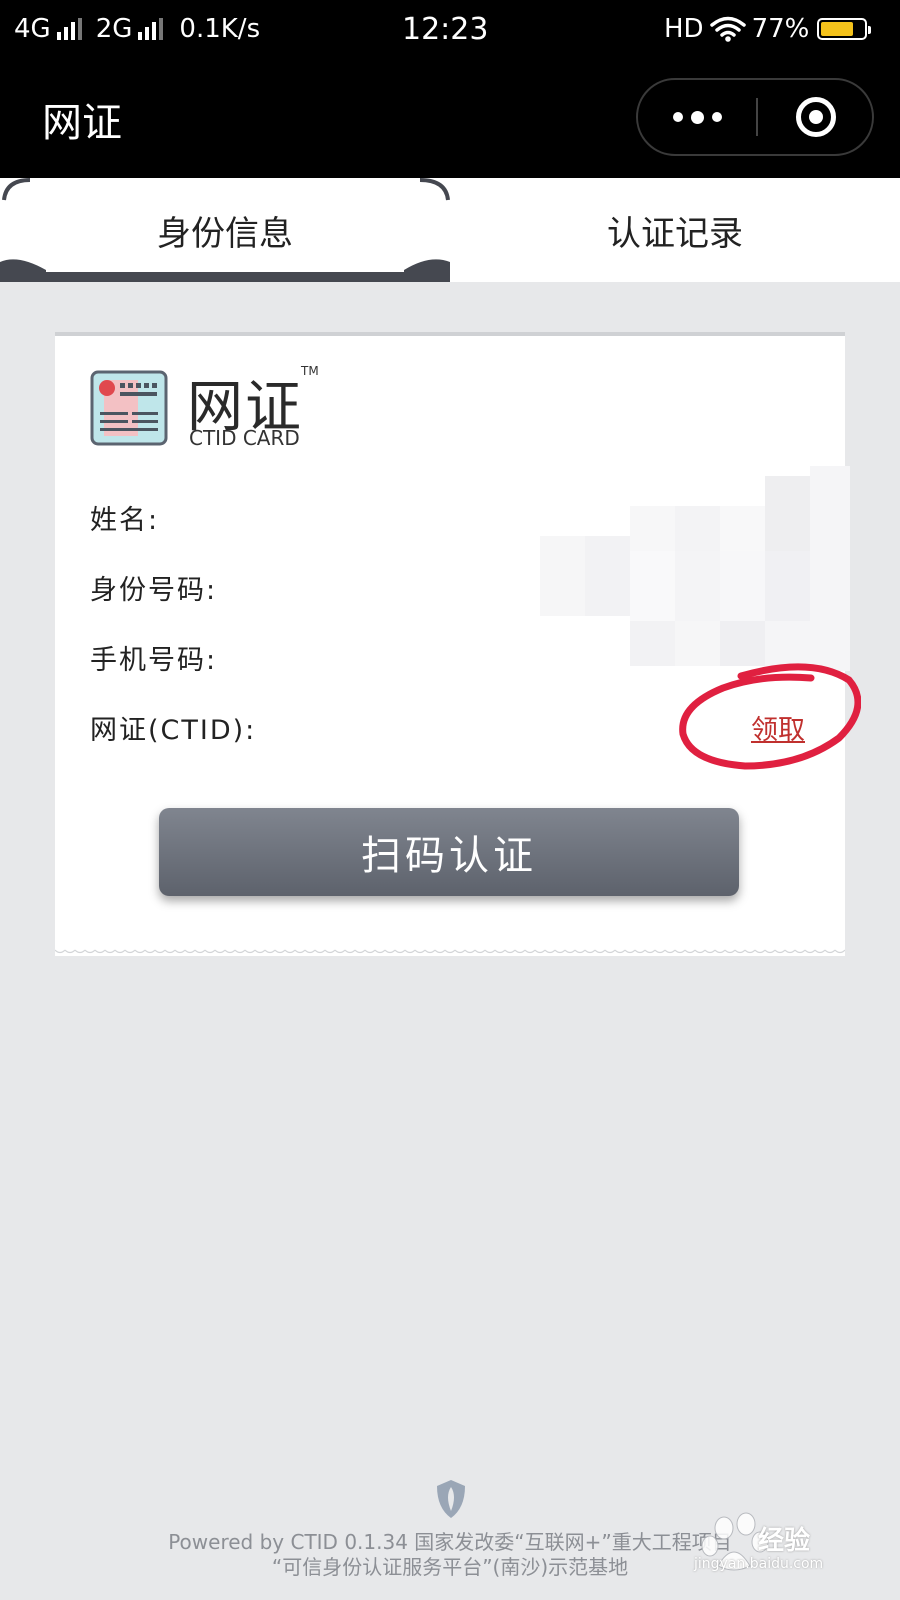  What do you see at coordinates (449, 852) in the screenshot?
I see `scan-verify-button: 扫码认证` at bounding box center [449, 852].